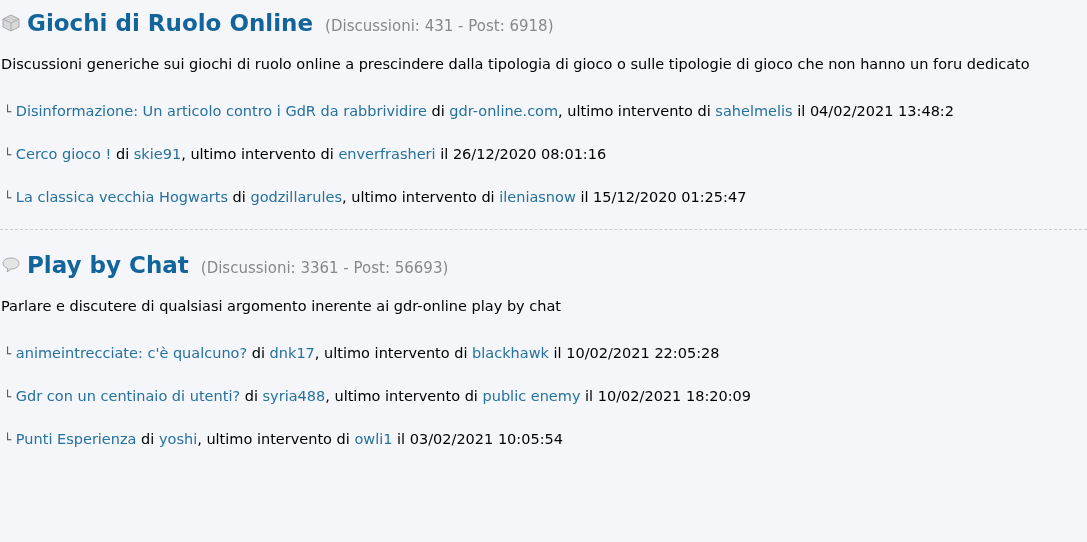  Describe the element at coordinates (324, 268) in the screenshot. I see `forum-stats: (Discussioni: 3361 - Post: 56693)` at that location.